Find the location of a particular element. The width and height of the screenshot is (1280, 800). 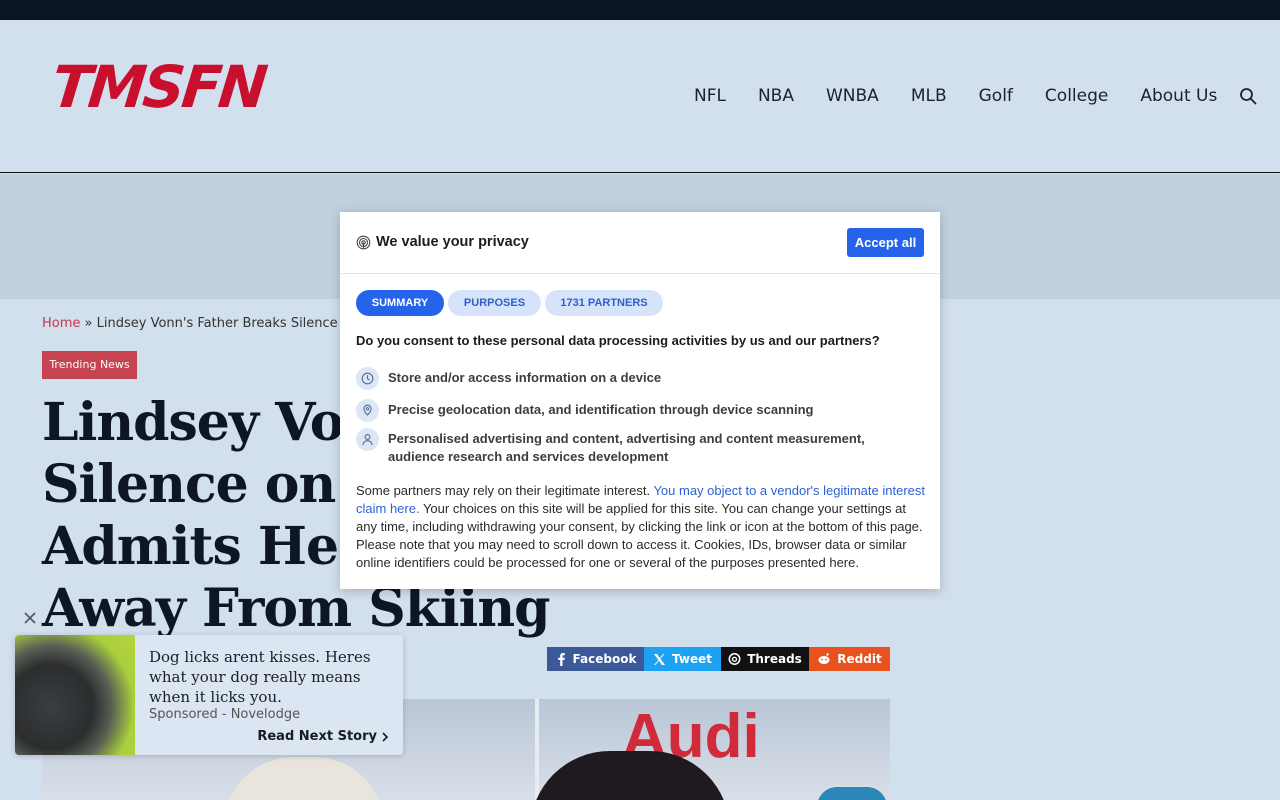

x-logo-icon is located at coordinates (660, 659).